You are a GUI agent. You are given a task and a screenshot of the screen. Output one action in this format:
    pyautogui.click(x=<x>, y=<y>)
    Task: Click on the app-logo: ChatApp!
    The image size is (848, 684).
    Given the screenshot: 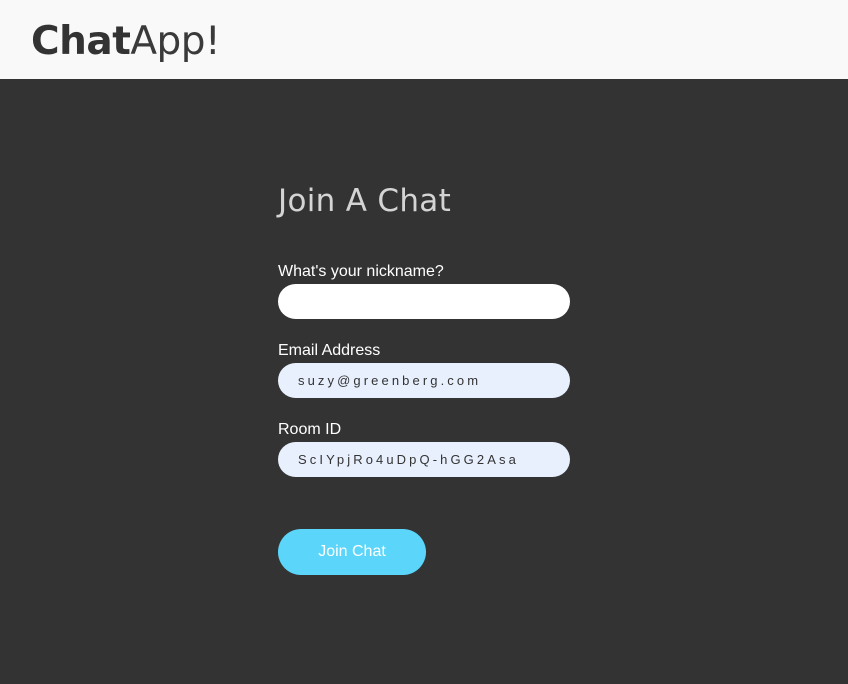 What is the action you would take?
    pyautogui.click(x=126, y=42)
    